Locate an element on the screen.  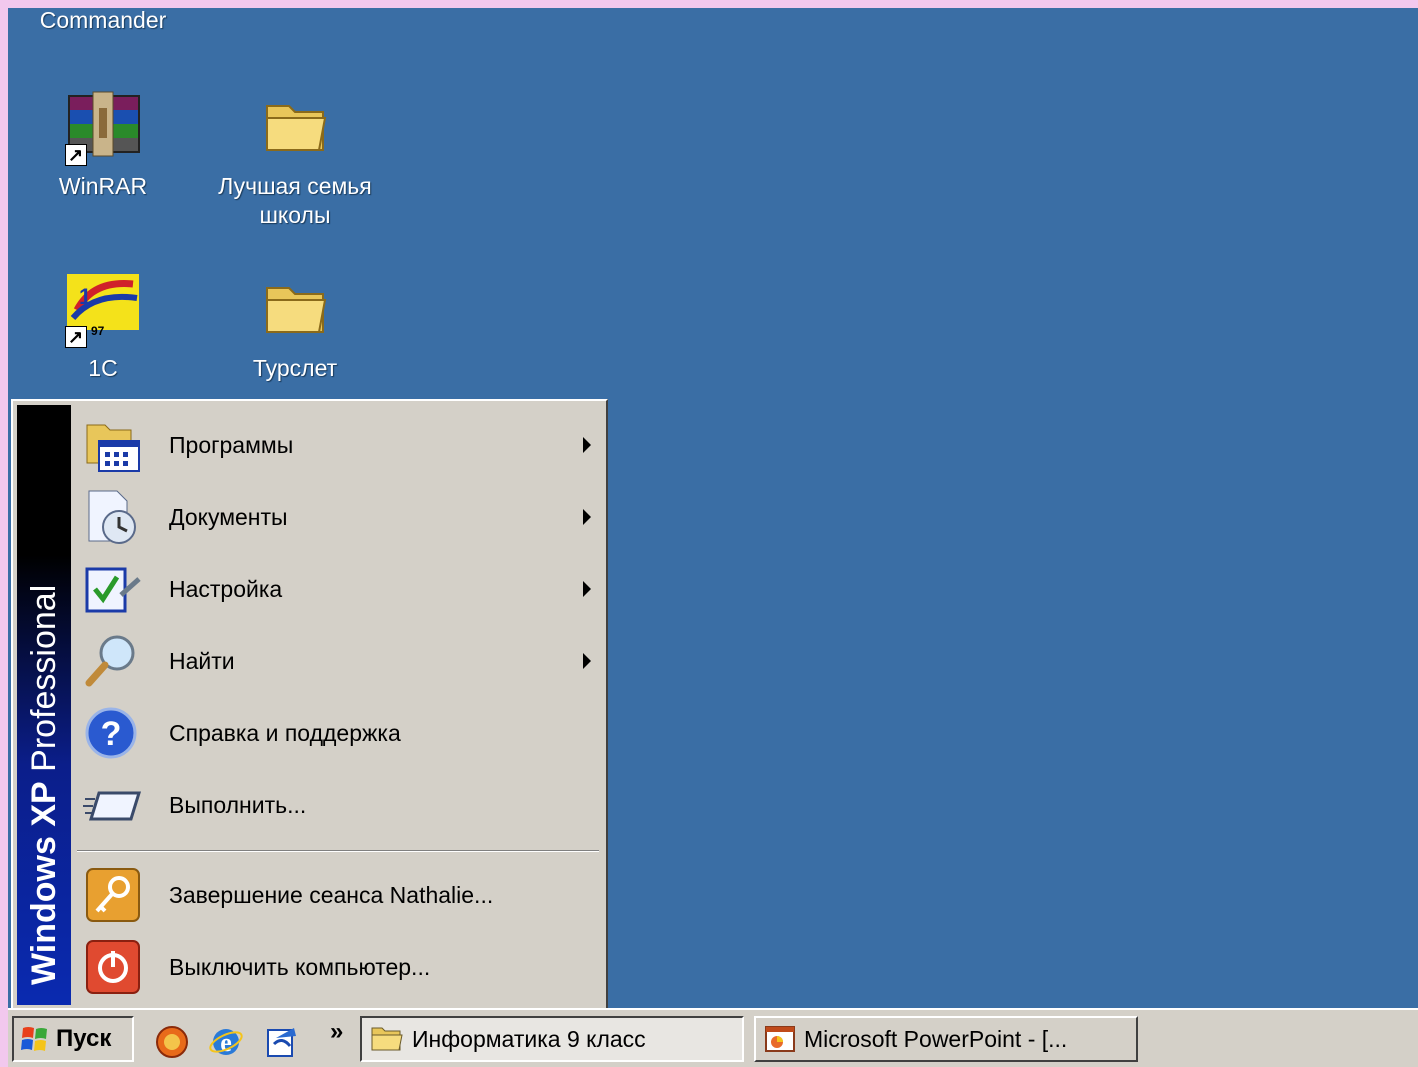
settings-icon is located at coordinates (113, 589).